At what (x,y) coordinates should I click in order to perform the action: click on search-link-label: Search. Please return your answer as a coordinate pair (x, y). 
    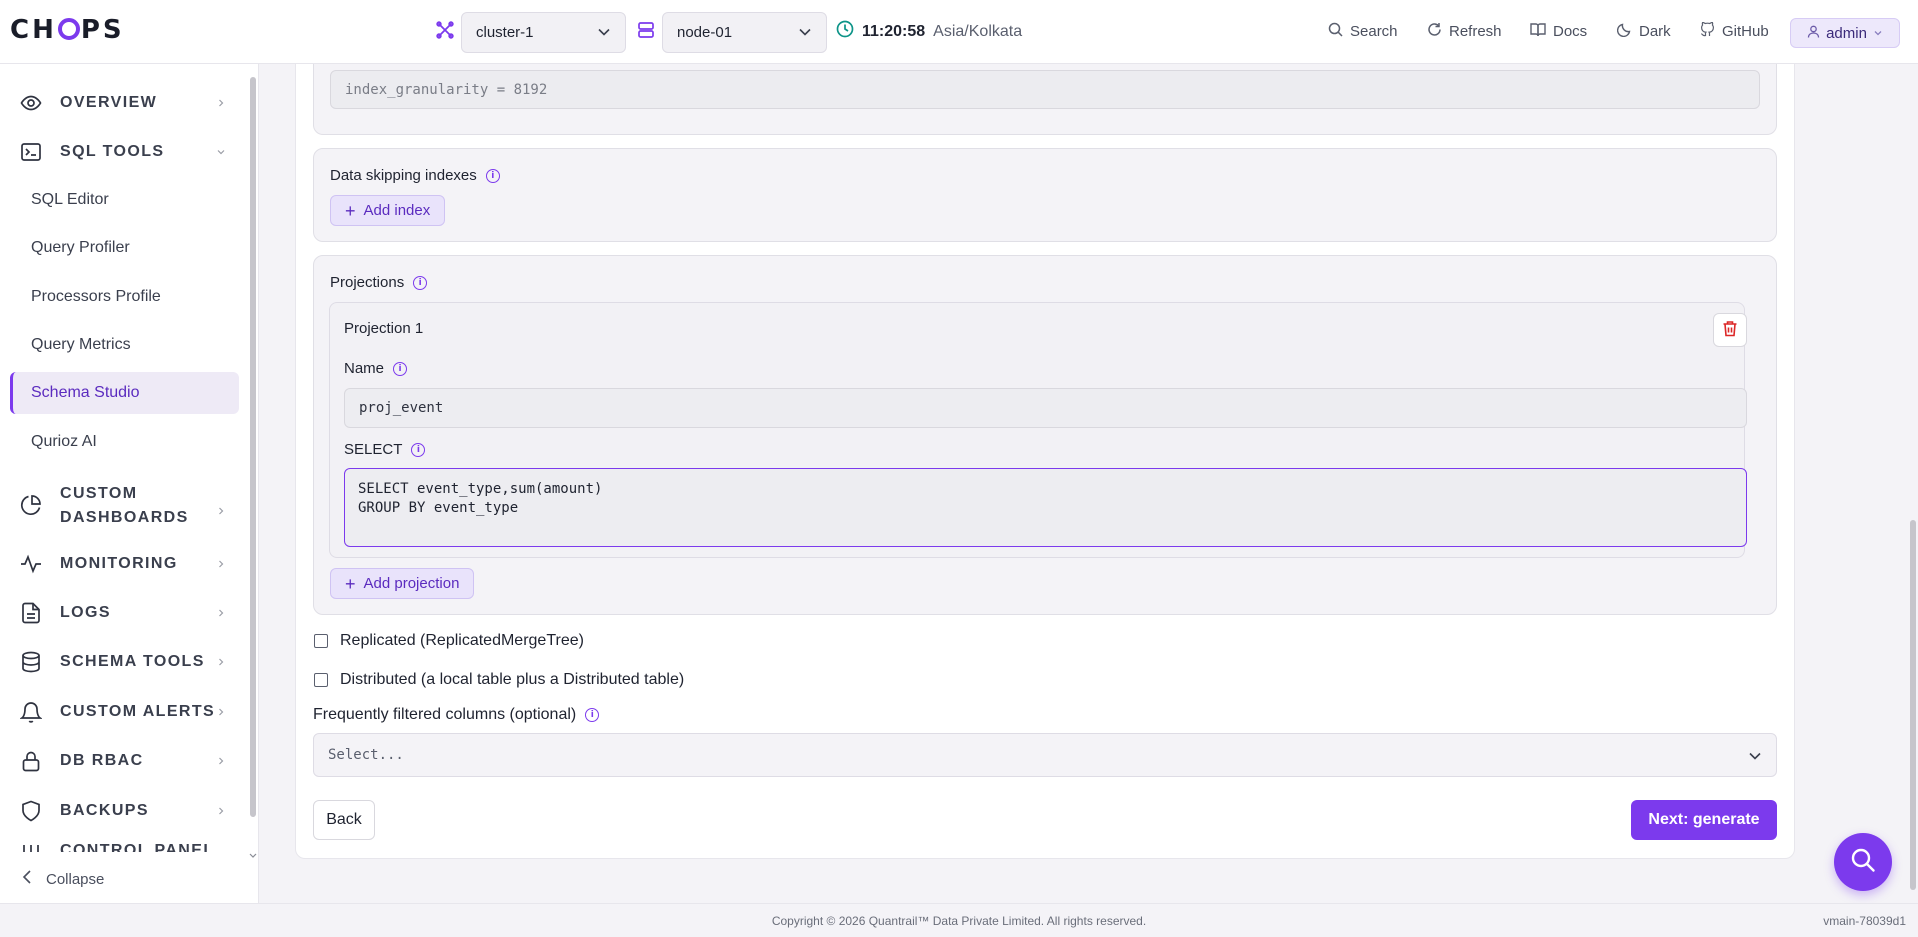
    Looking at the image, I should click on (1374, 31).